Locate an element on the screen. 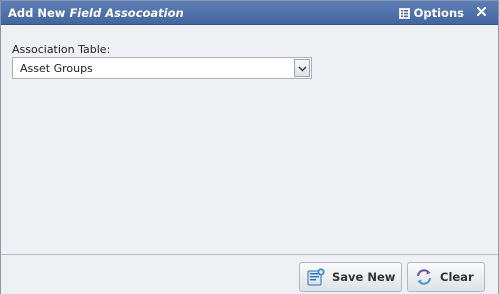 This screenshot has width=499, height=294. chevron-down-icon is located at coordinates (302, 68).